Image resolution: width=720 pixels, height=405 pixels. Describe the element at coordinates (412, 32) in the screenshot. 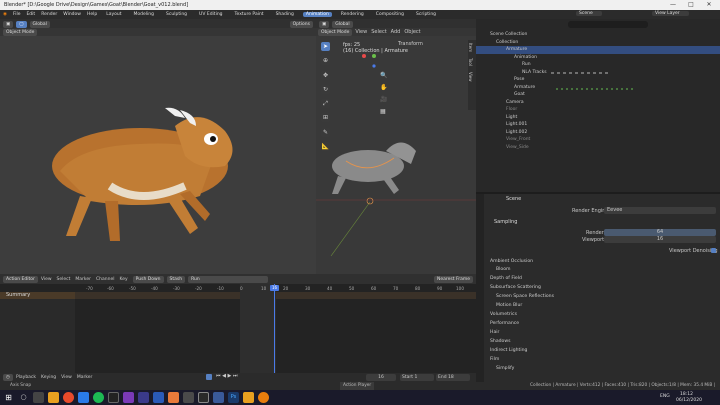

I see `menu-object-cam: Object` at that location.